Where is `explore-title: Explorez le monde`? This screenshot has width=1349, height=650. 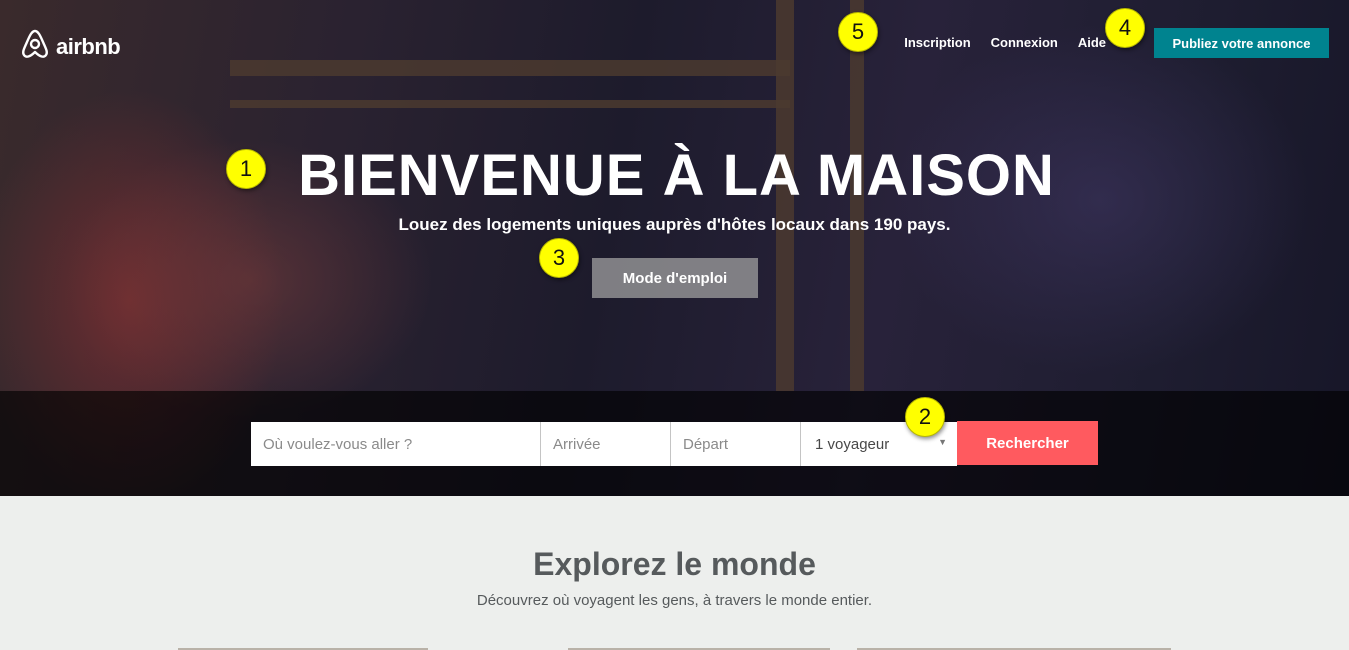
explore-title: Explorez le monde is located at coordinates (674, 564).